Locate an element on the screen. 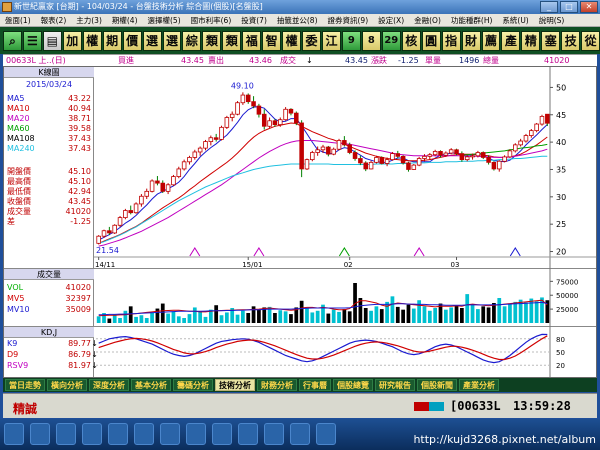 Image resolution: width=600 pixels, height=450 pixels. doc-icon: ▤ is located at coordinates (52, 40).